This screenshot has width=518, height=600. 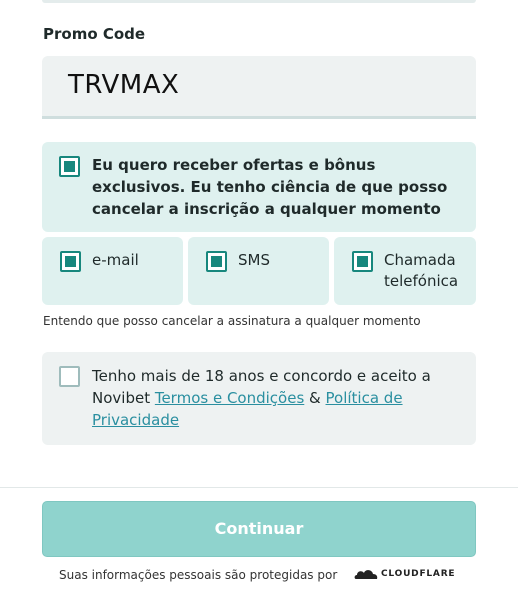 What do you see at coordinates (254, 260) in the screenshot?
I see `sms-label: SMS` at bounding box center [254, 260].